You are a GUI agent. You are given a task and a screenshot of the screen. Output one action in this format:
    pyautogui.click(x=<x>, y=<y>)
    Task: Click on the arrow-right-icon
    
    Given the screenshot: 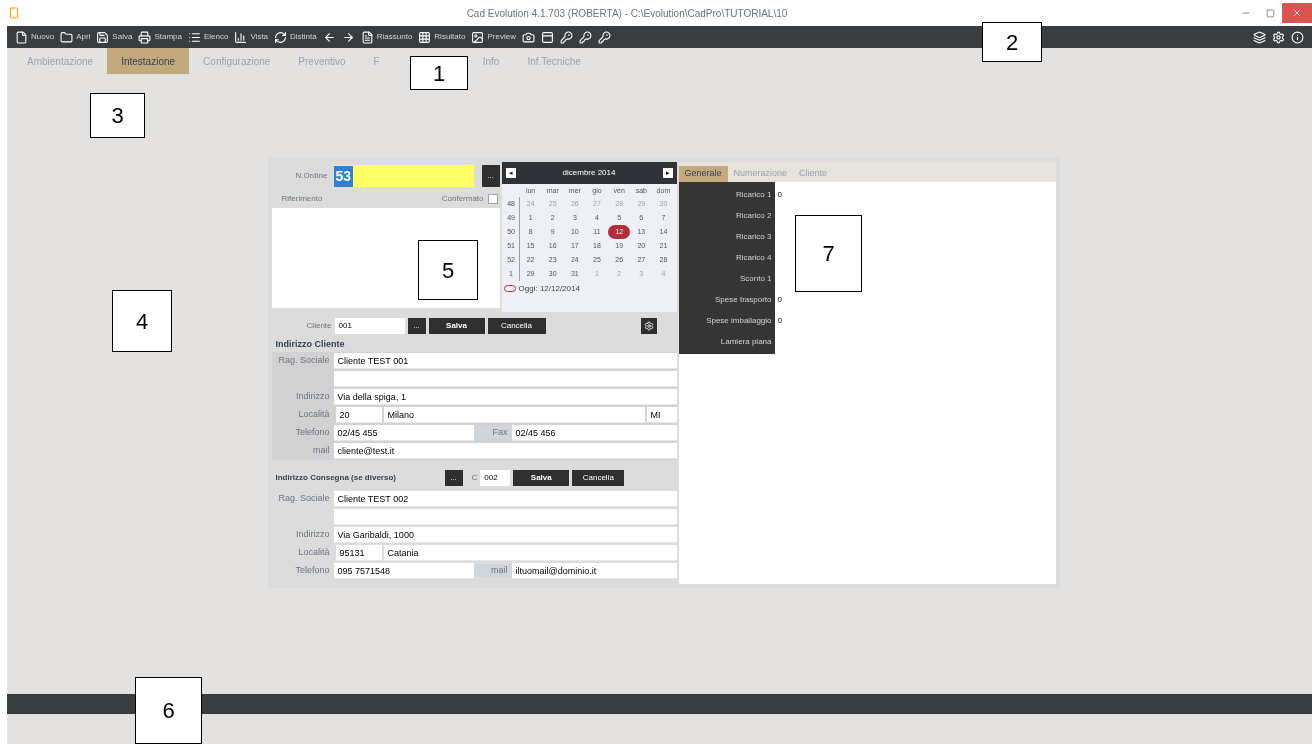 What is the action you would take?
    pyautogui.click(x=348, y=37)
    